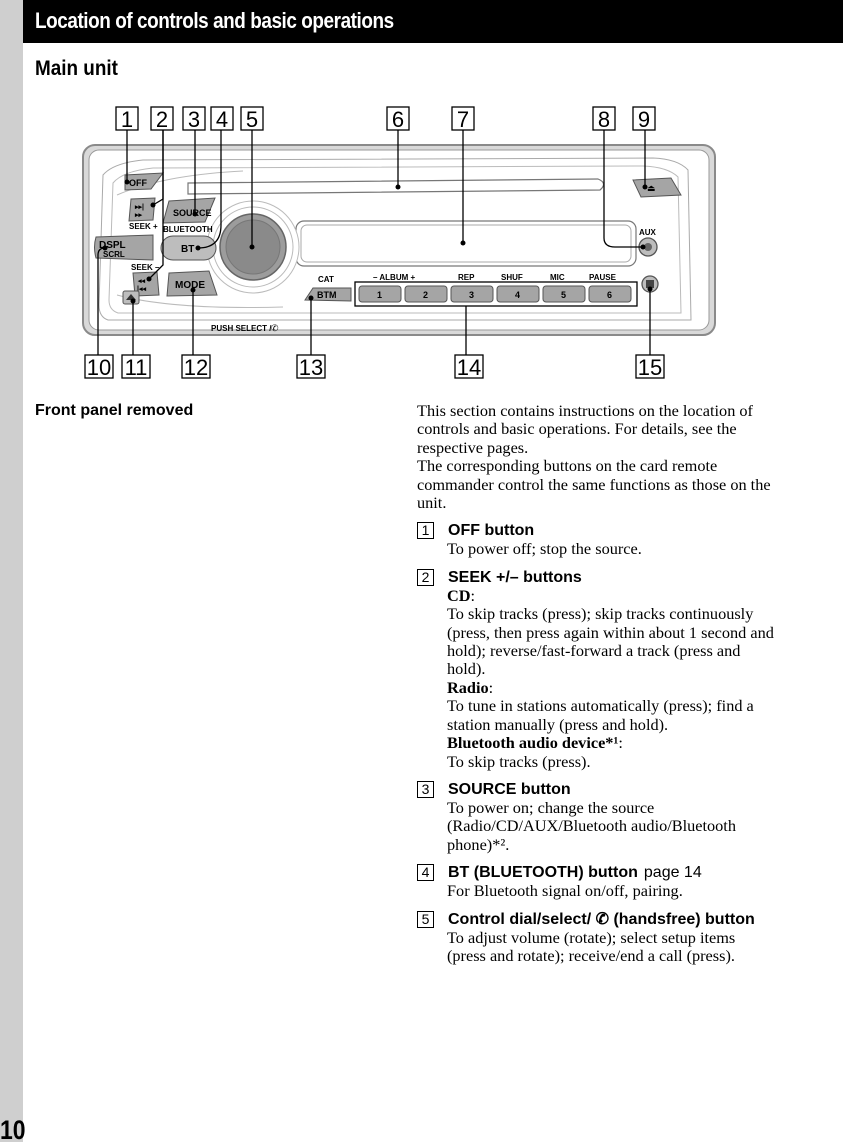  Describe the element at coordinates (425, 873) in the screenshot. I see `item-number: 4` at that location.